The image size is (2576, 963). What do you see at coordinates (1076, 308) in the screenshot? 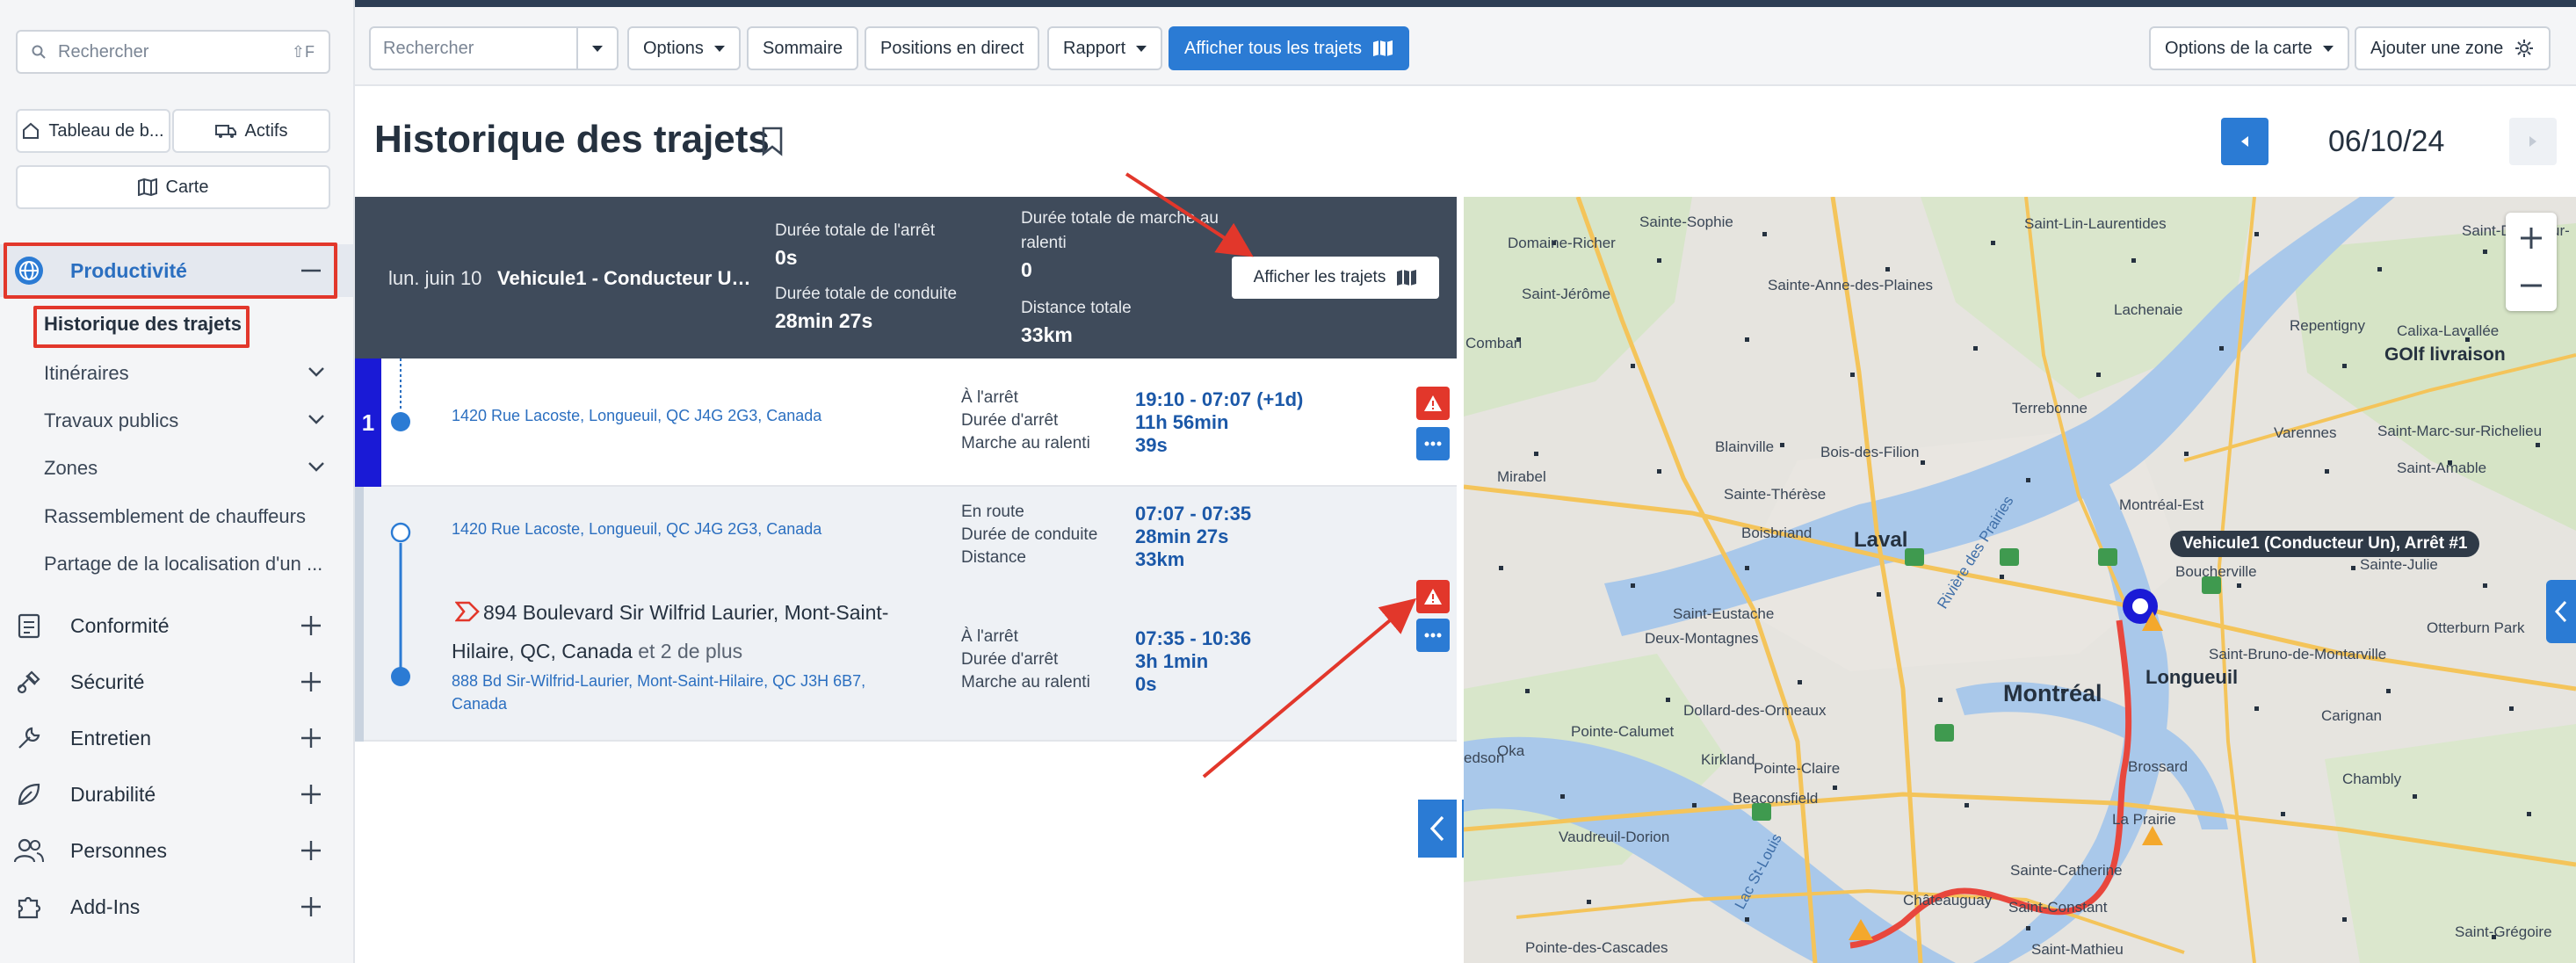
I see `total-distance-label: Distance totale` at bounding box center [1076, 308].